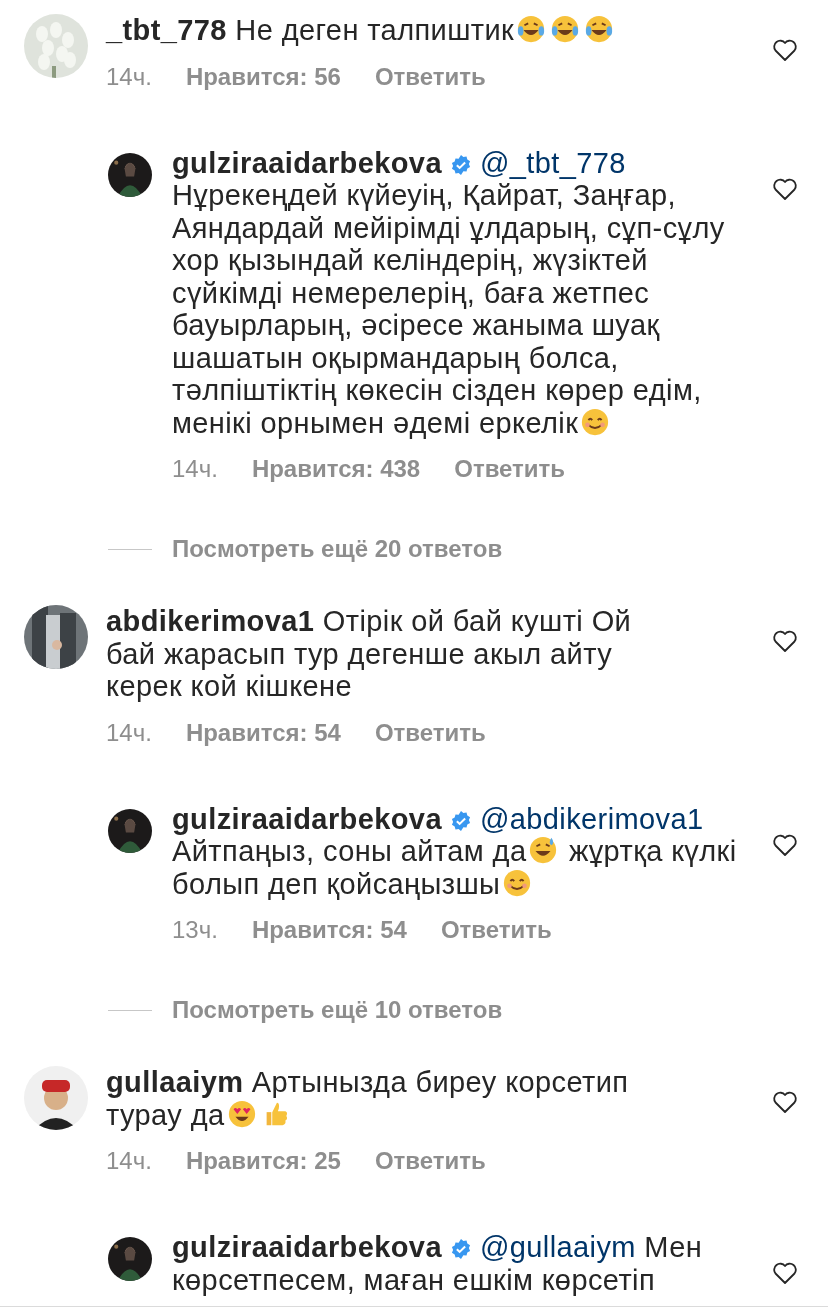 The width and height of the screenshot is (828, 1307). Describe the element at coordinates (543, 850) in the screenshot. I see `sweat-smile-emoji-icon` at that location.